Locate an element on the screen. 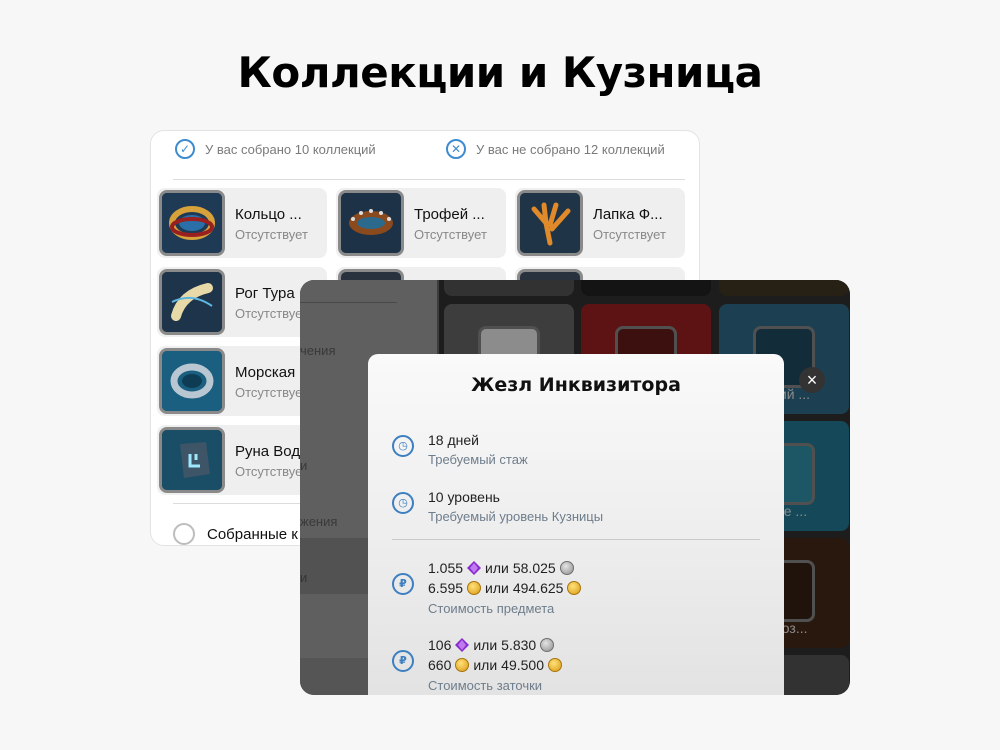 Image resolution: width=1000 pixels, height=750 pixels. ring-icon is located at coordinates (192, 223).